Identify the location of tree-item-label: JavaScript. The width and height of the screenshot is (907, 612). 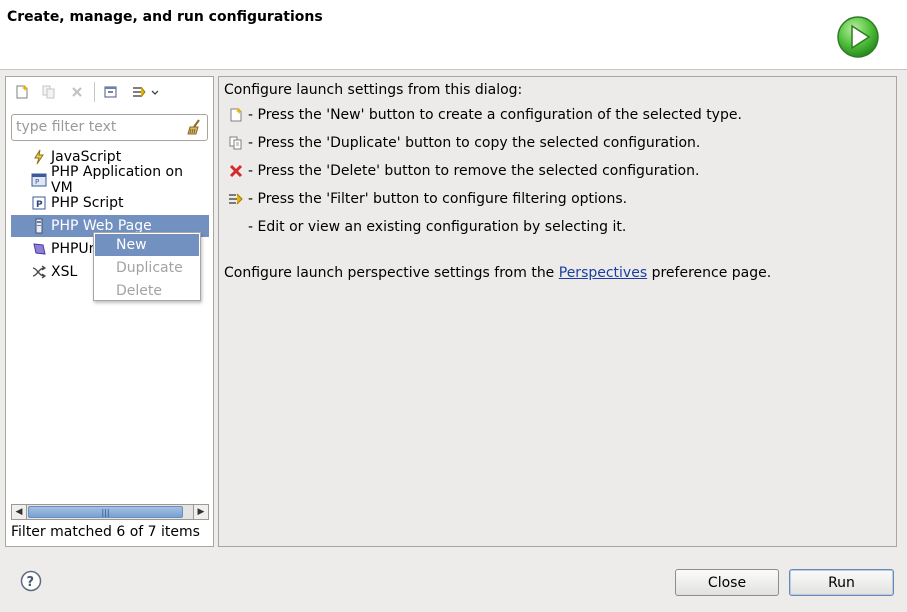
(86, 157).